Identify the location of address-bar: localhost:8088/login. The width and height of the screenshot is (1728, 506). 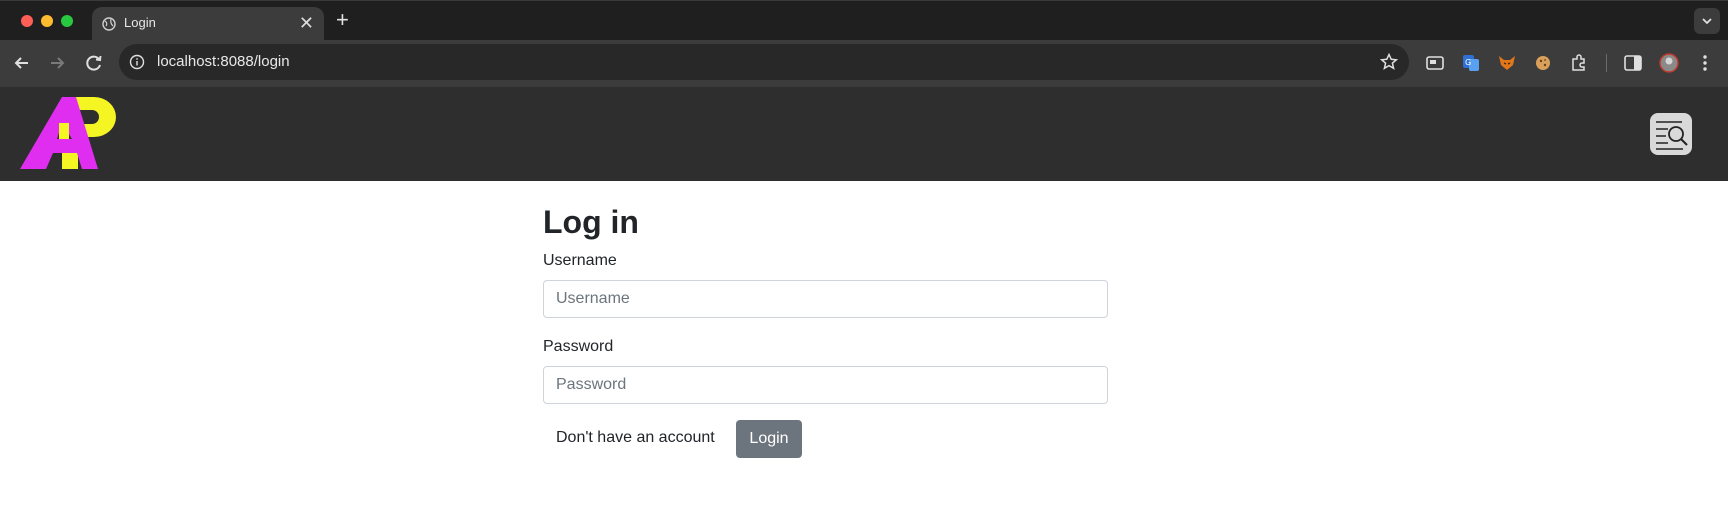
(764, 62).